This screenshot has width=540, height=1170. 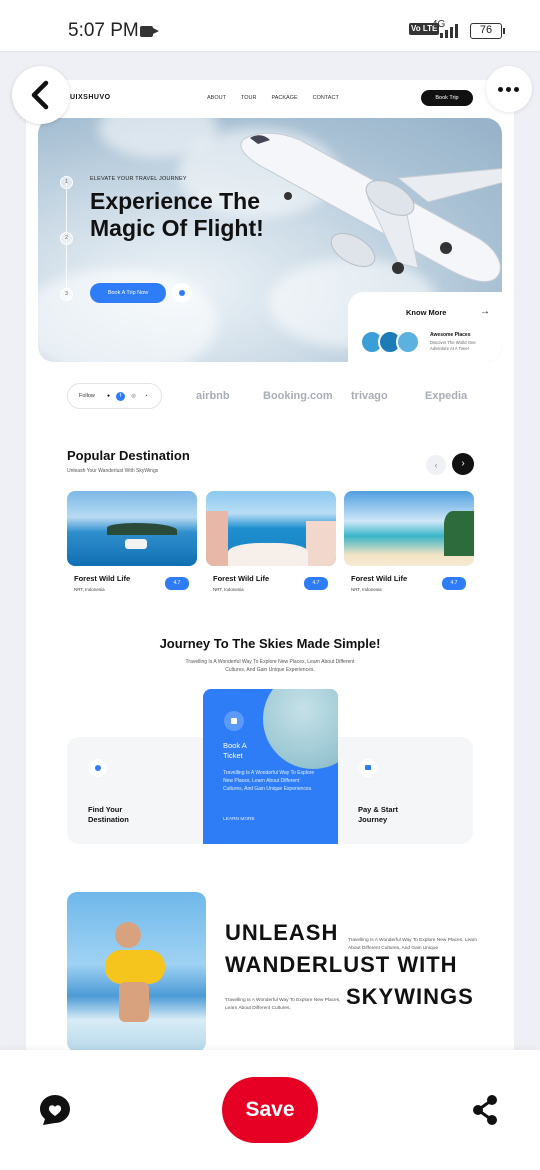 I want to click on learn-more-link: LEARN MORE, so click(x=239, y=819).